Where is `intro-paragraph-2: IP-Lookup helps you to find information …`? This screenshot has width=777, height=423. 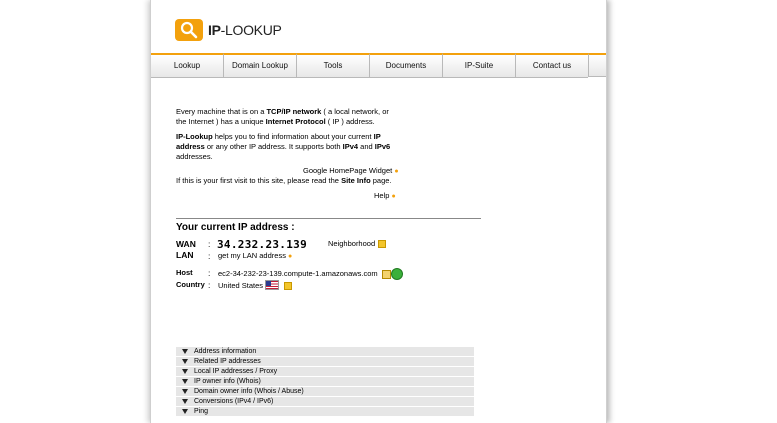 intro-paragraph-2: IP-Lookup helps you to find information … is located at coordinates (283, 146).